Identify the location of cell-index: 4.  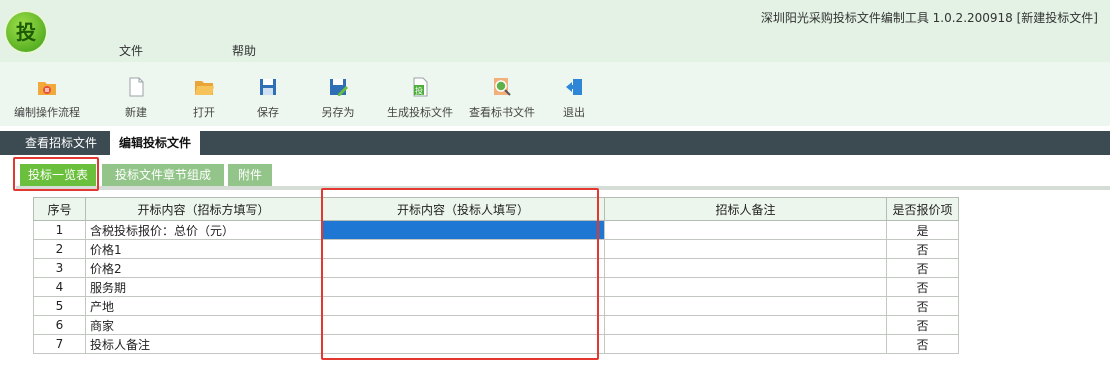
(59, 287).